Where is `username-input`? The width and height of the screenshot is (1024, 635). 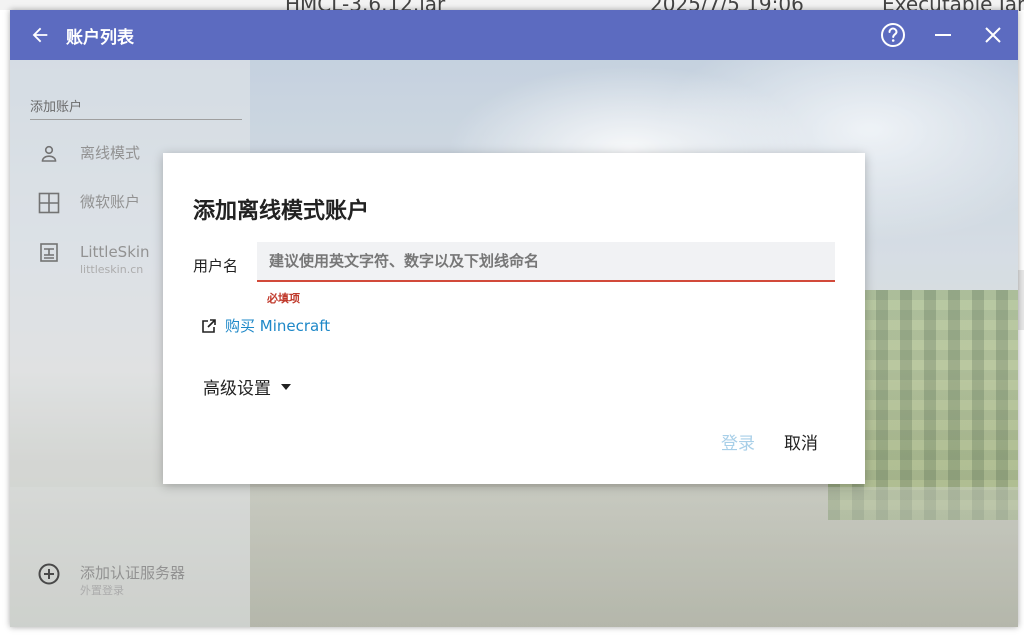 username-input is located at coordinates (546, 262).